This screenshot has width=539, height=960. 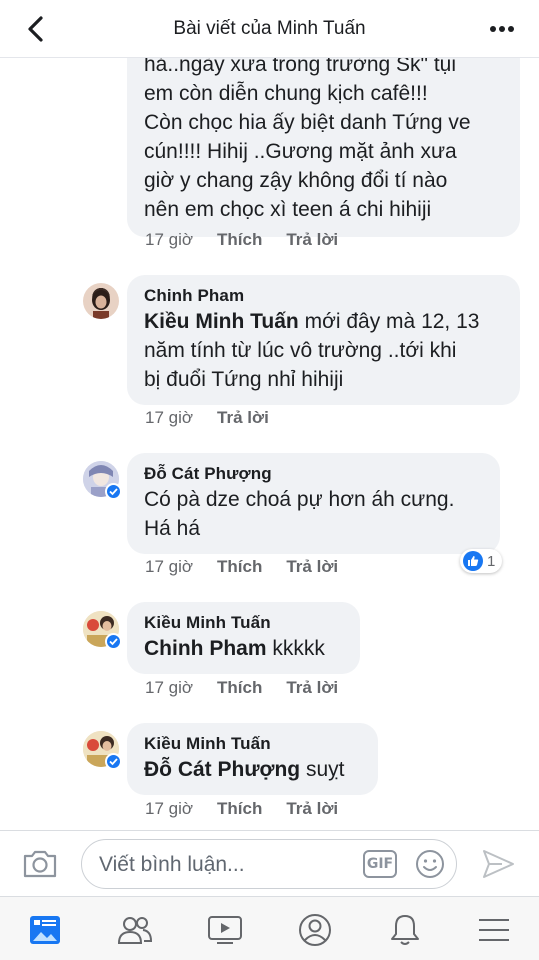 I want to click on comment-text: Còn chọc hia ấy biệt danh Tứng ve, so click(x=307, y=122).